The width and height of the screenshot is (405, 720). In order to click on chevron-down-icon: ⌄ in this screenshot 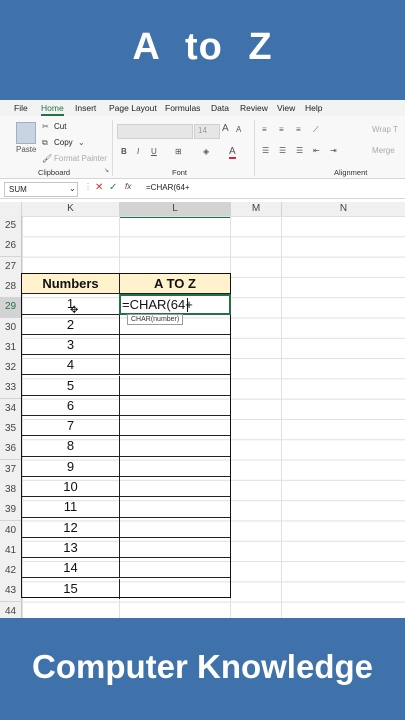, I will do `click(81, 142)`.